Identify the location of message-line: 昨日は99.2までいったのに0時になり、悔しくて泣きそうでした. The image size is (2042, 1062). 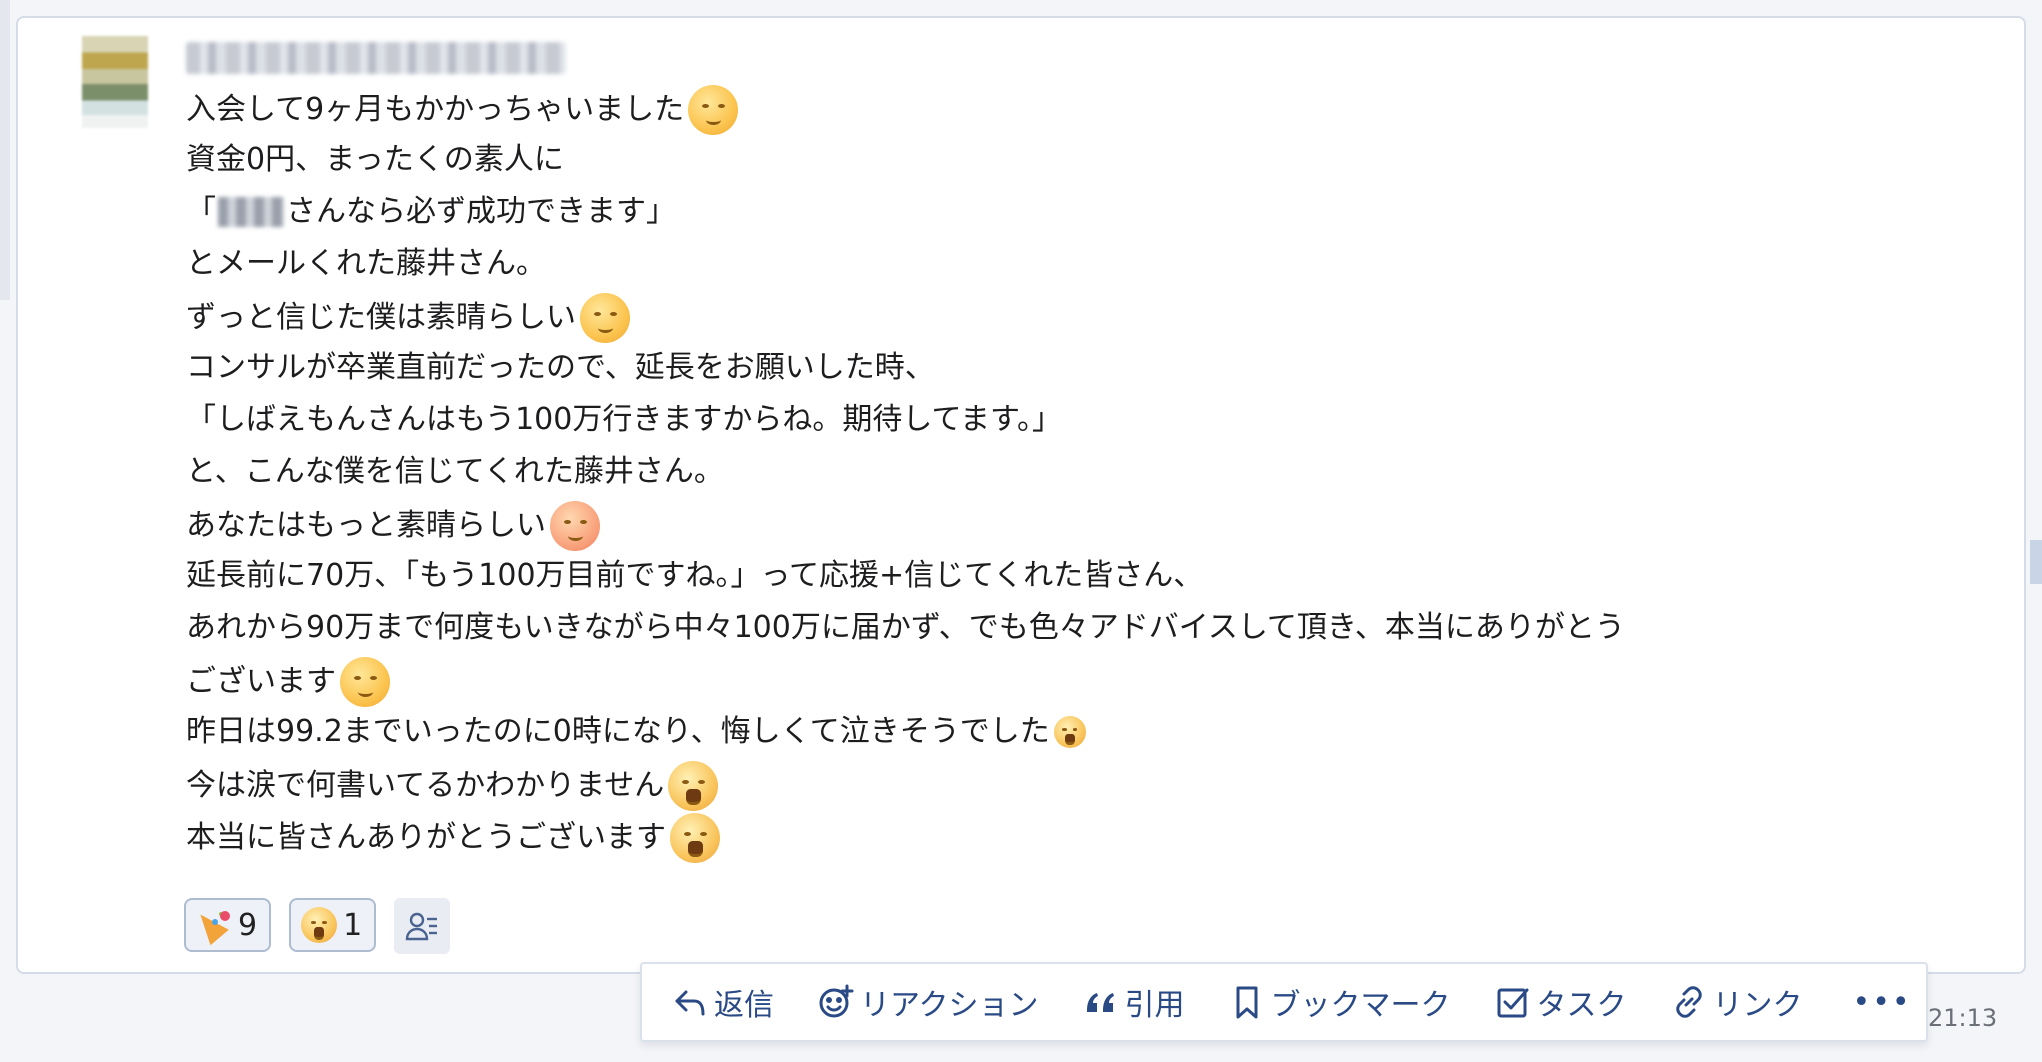
(1006, 732).